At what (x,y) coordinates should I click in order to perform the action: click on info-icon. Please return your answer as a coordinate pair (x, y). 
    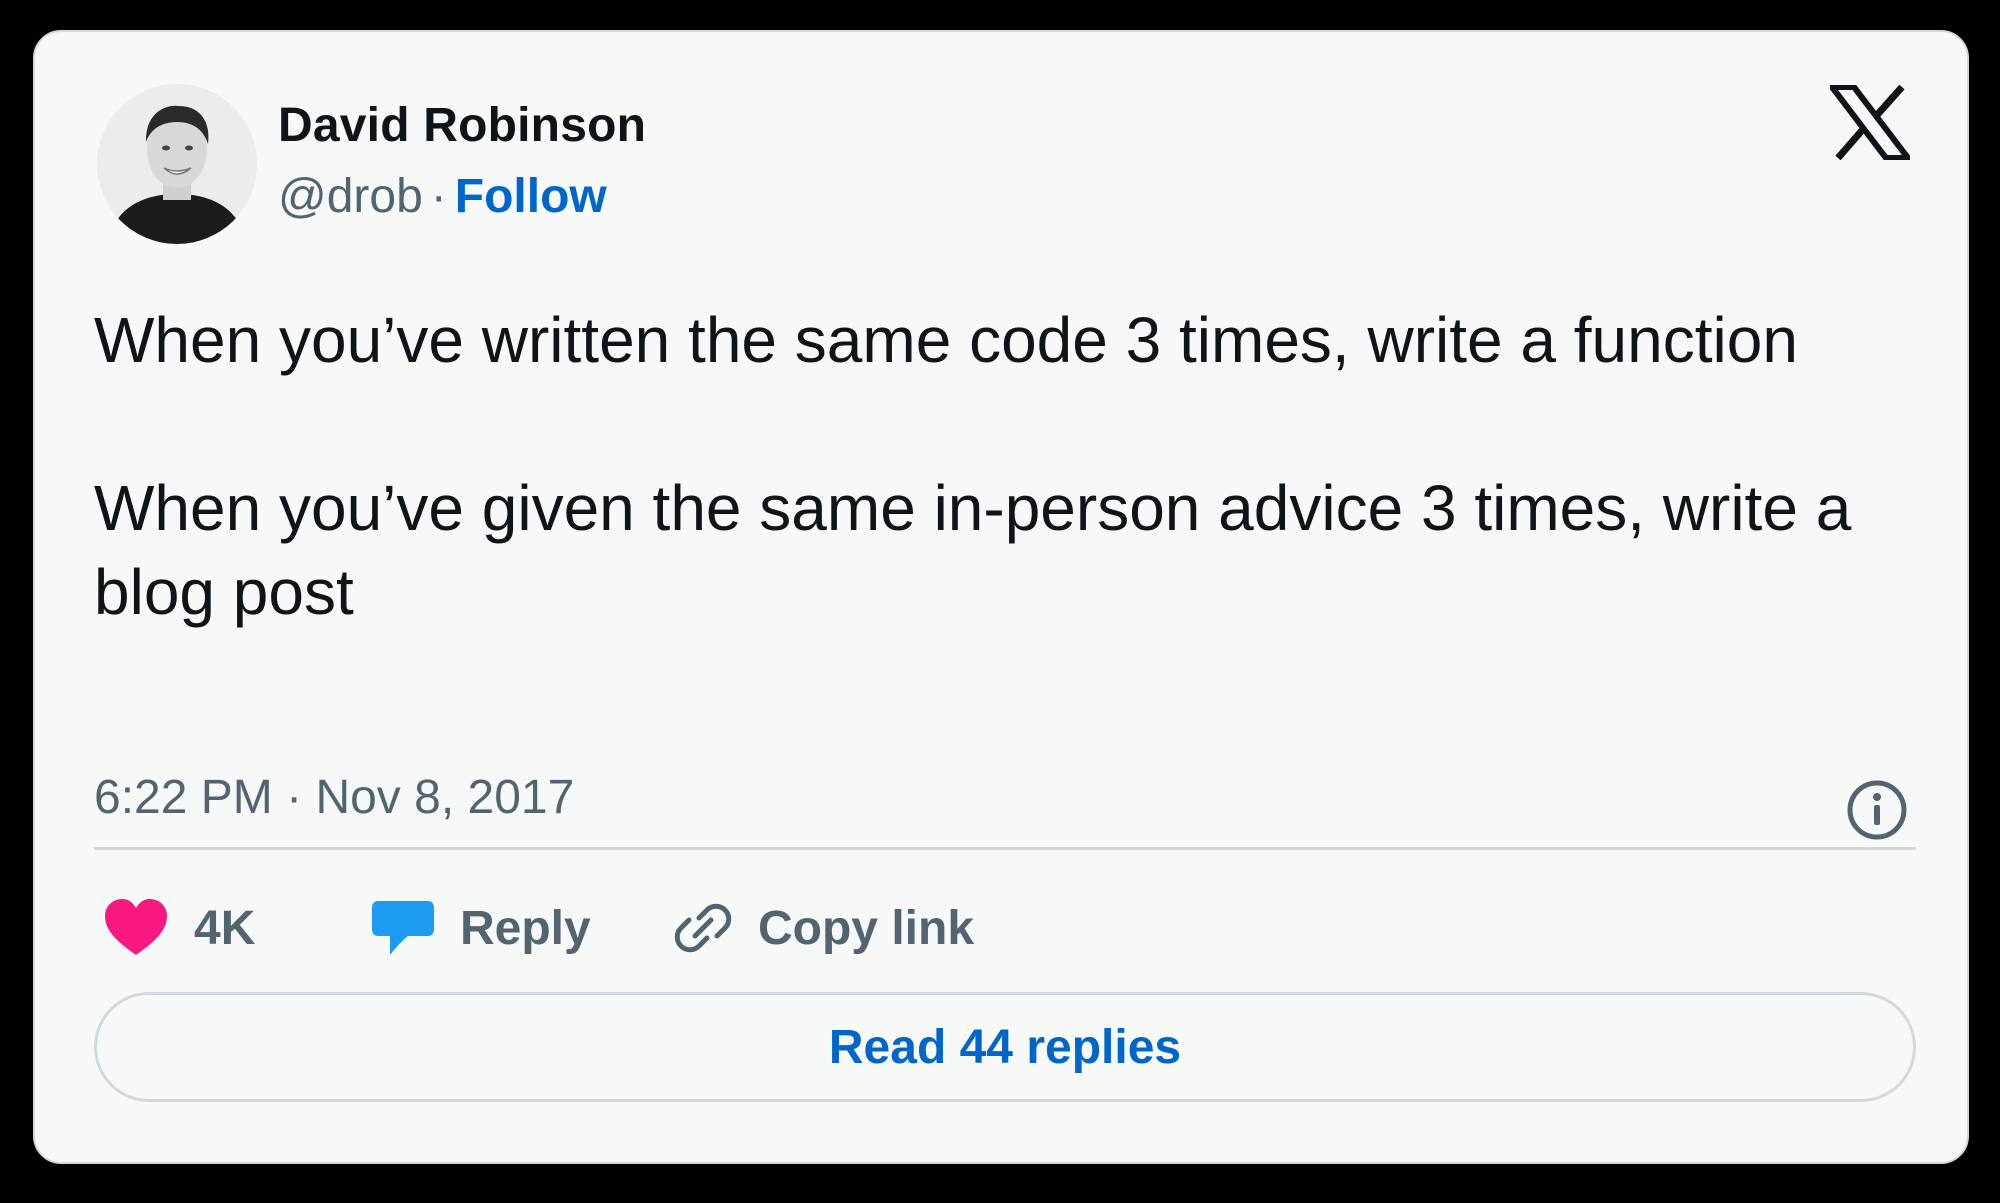
    Looking at the image, I should click on (1877, 810).